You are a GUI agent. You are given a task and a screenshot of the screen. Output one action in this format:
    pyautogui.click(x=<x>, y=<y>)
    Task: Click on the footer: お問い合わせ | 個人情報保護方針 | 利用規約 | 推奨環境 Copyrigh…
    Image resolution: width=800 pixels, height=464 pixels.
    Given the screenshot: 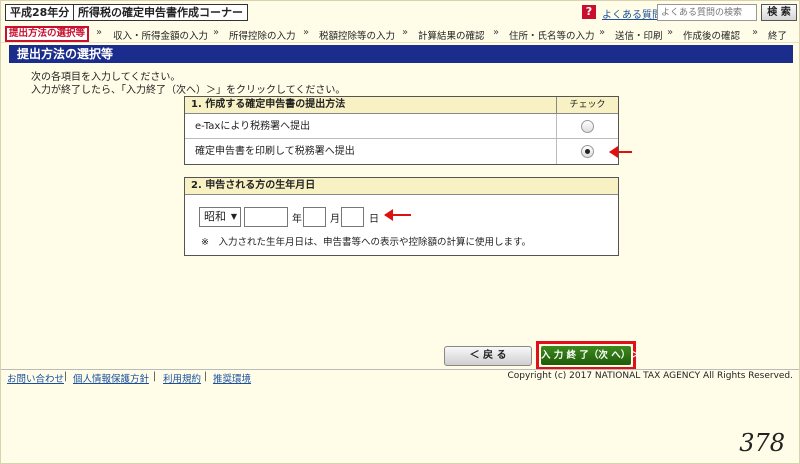 What is the action you would take?
    pyautogui.click(x=400, y=377)
    